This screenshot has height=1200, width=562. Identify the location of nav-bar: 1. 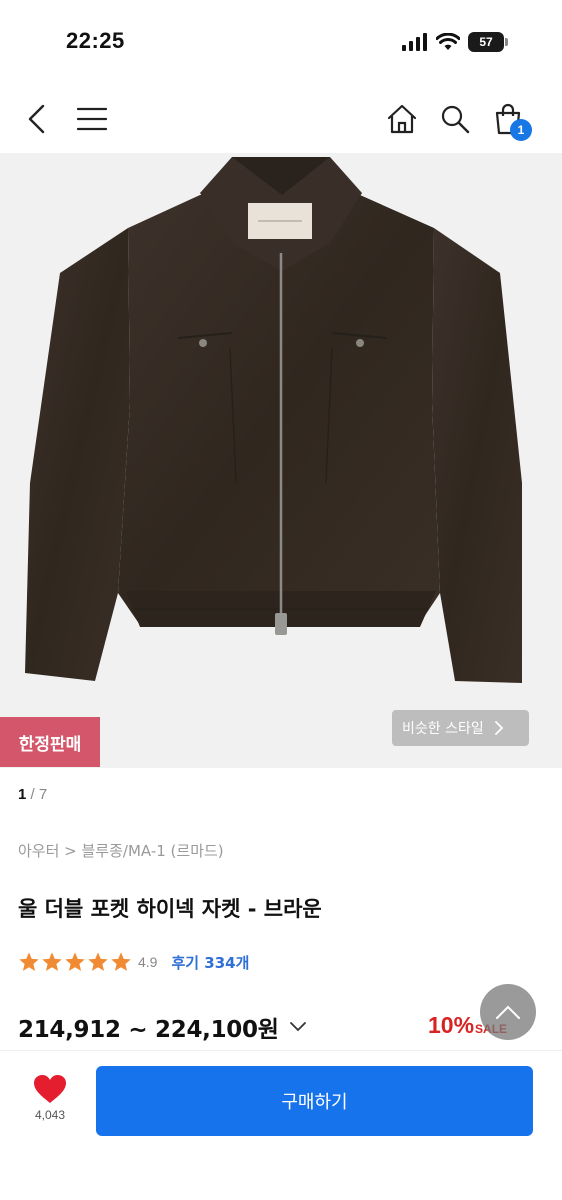
(281, 119).